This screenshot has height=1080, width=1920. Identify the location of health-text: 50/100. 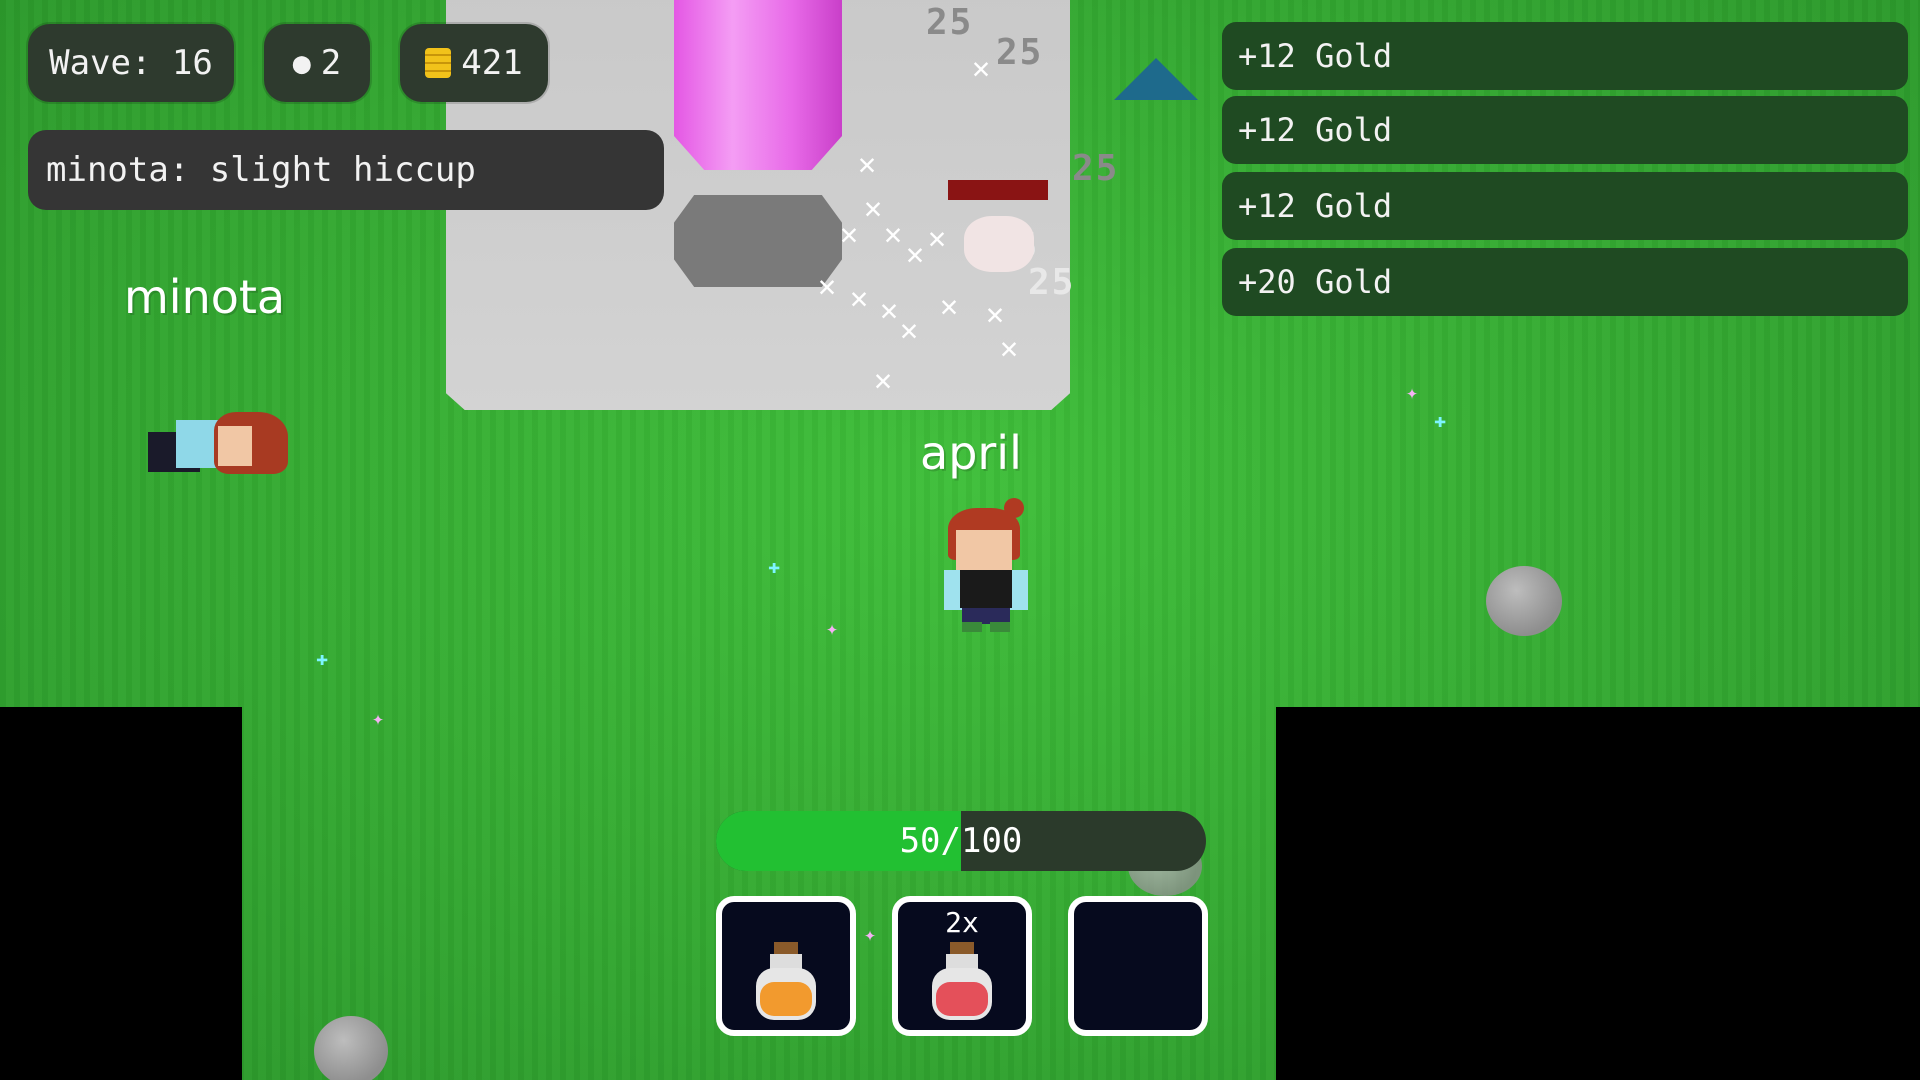
(961, 841).